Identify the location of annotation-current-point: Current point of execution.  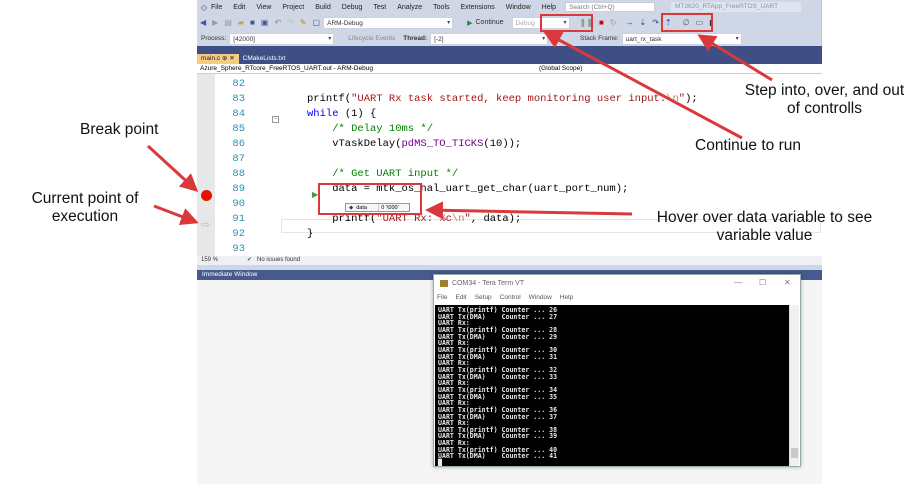
(85, 207).